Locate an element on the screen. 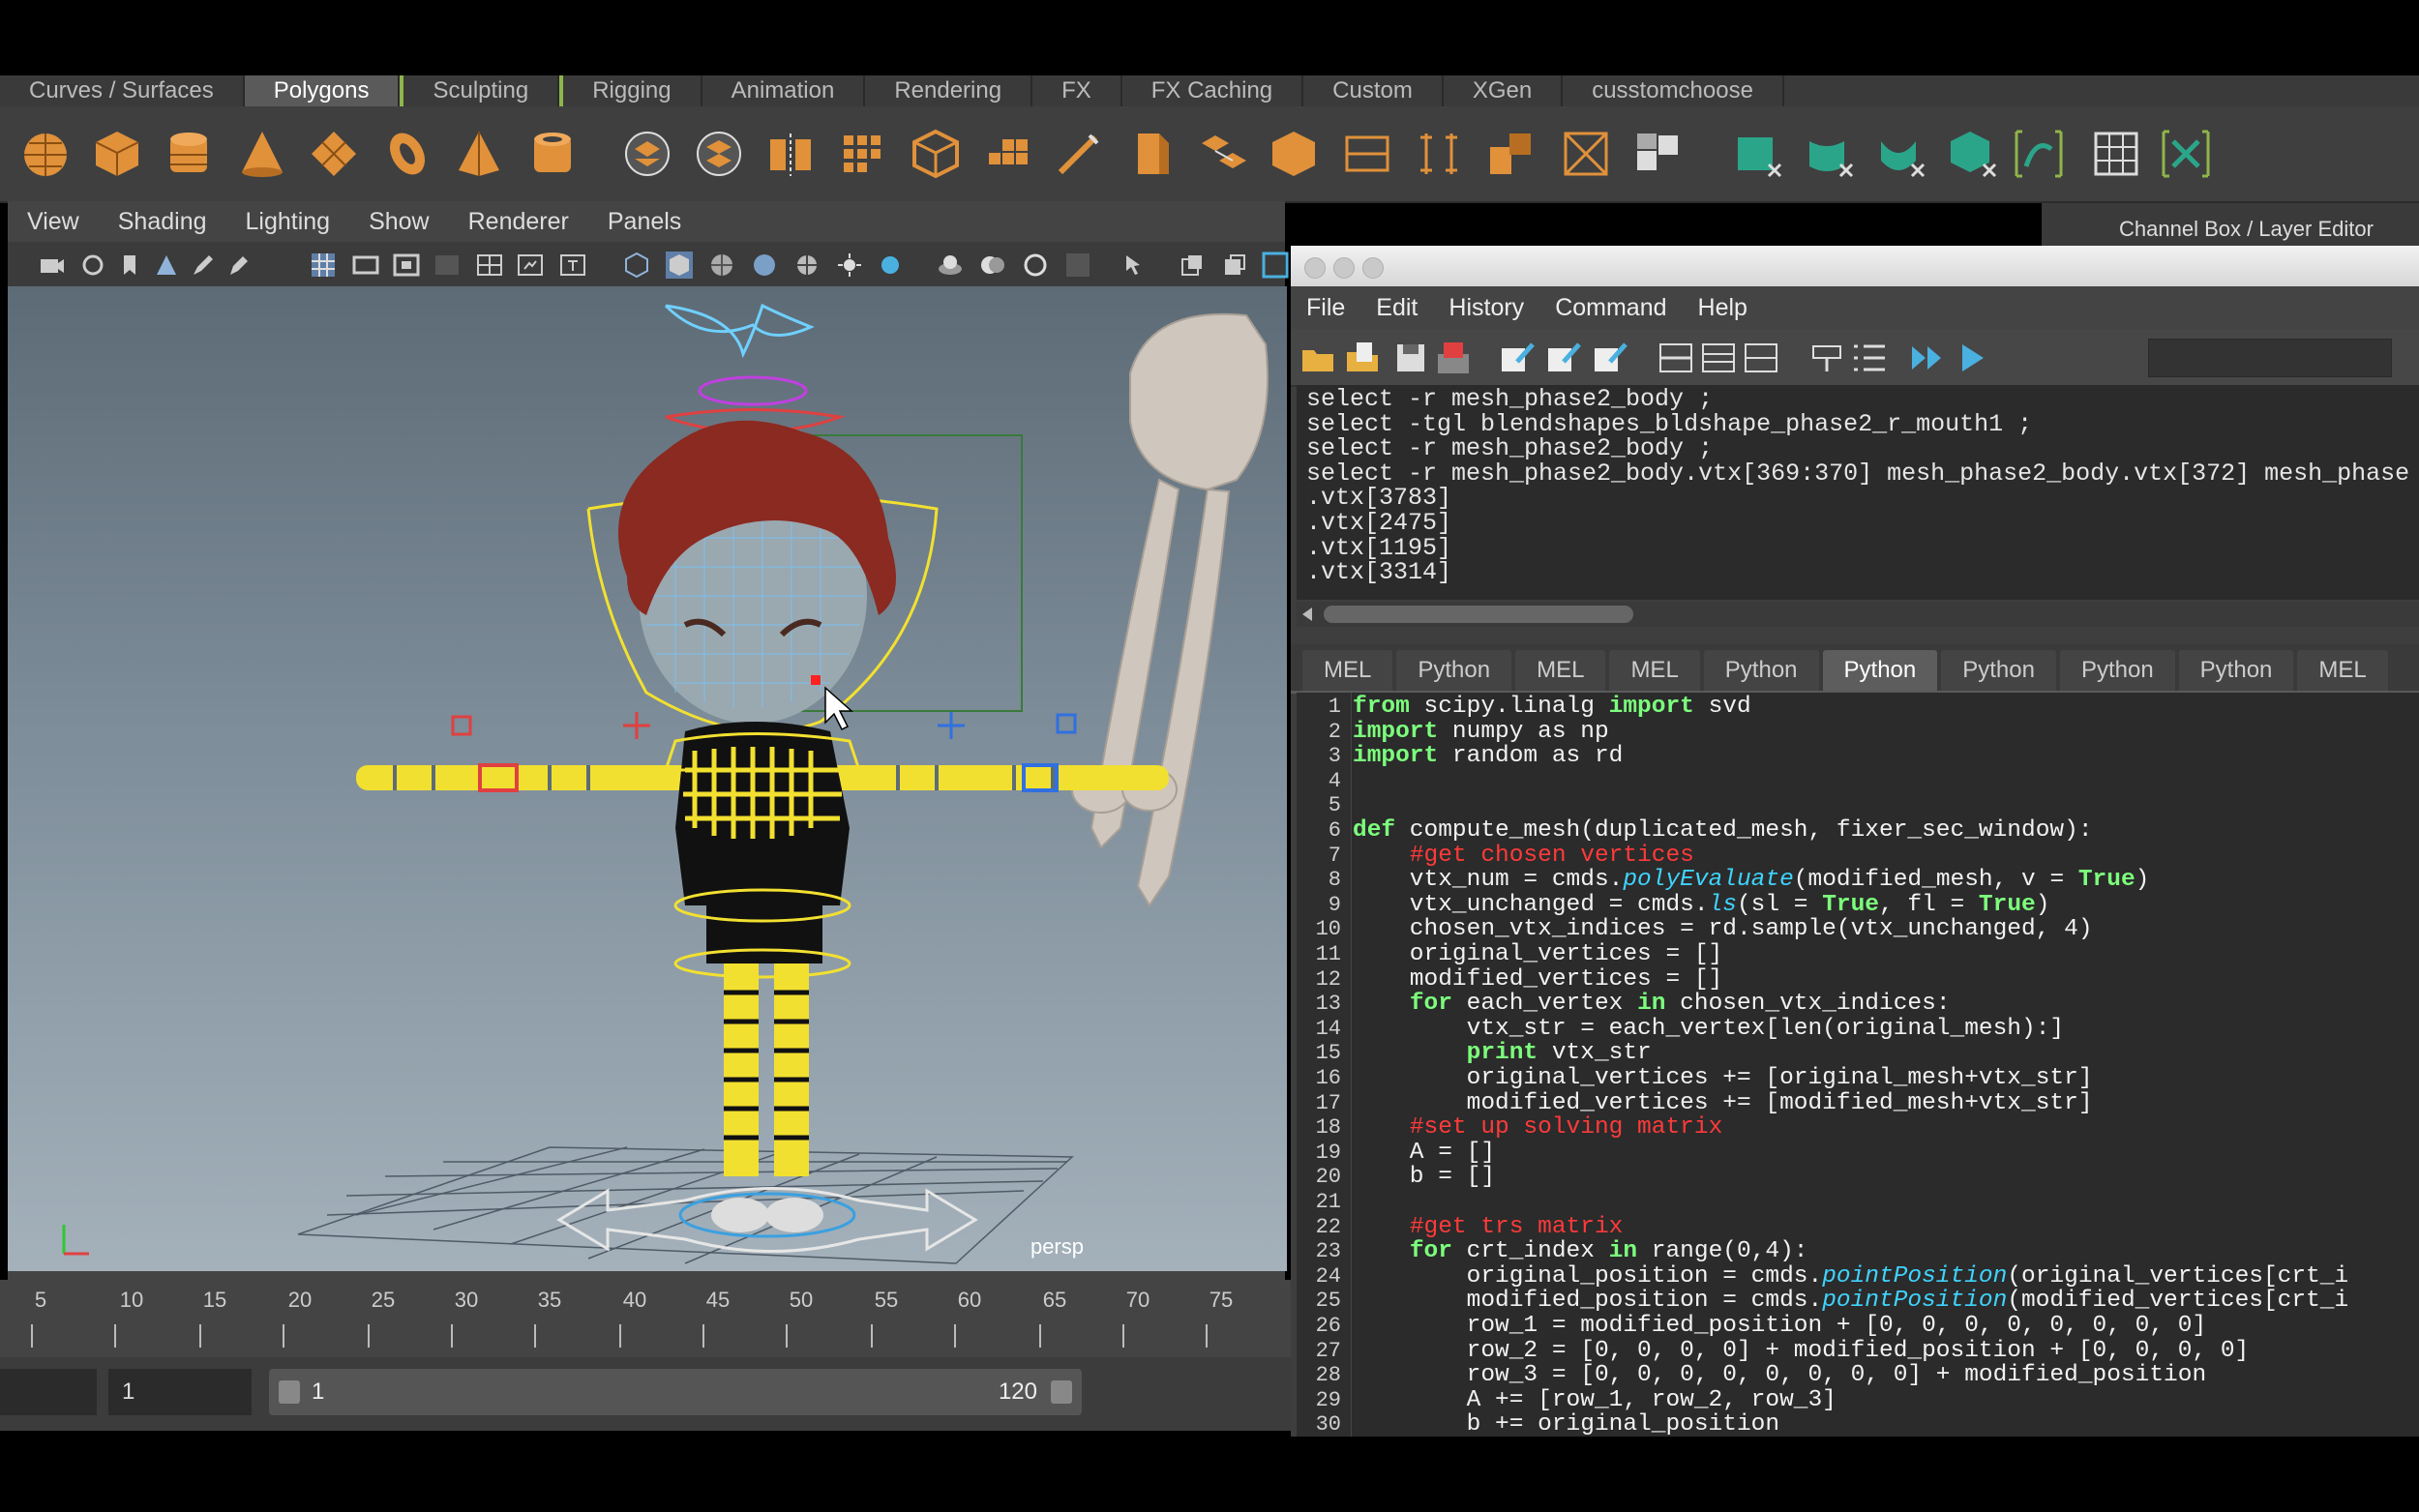  channel-box-tab: Channel Box / Layer Editor is located at coordinates (2231, 225).